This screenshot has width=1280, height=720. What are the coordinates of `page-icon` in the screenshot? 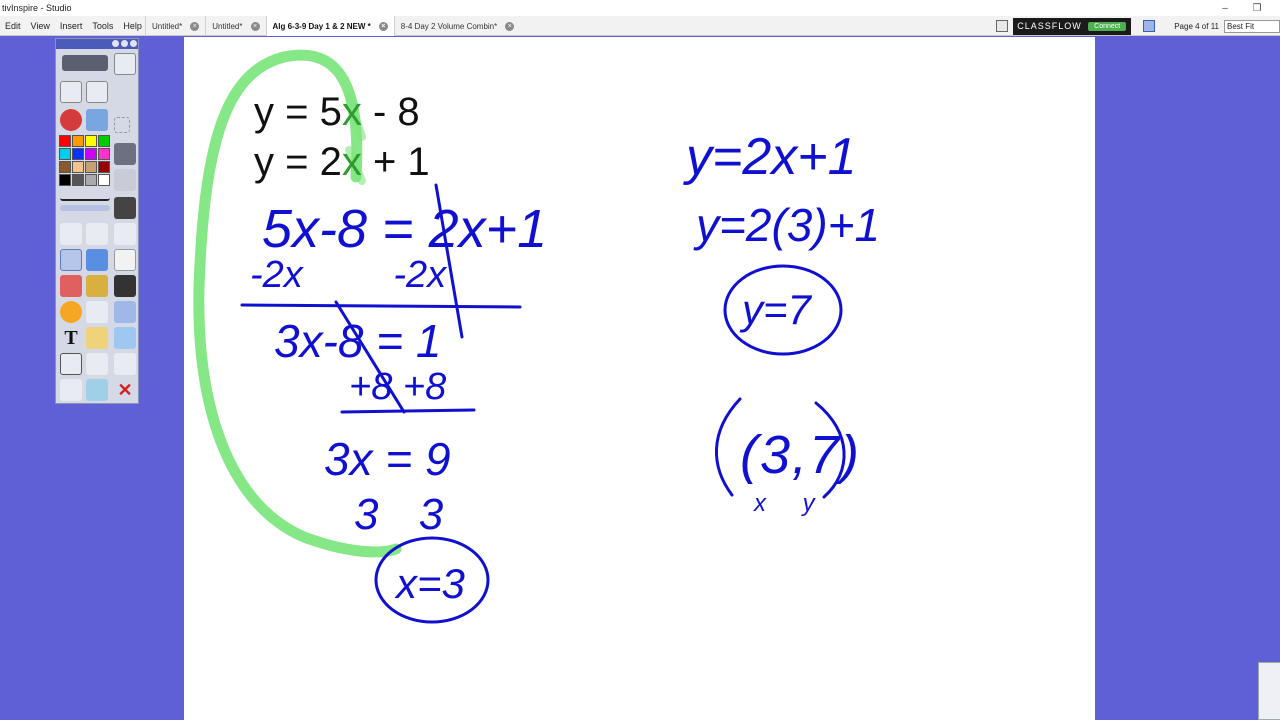 It's located at (125, 260).